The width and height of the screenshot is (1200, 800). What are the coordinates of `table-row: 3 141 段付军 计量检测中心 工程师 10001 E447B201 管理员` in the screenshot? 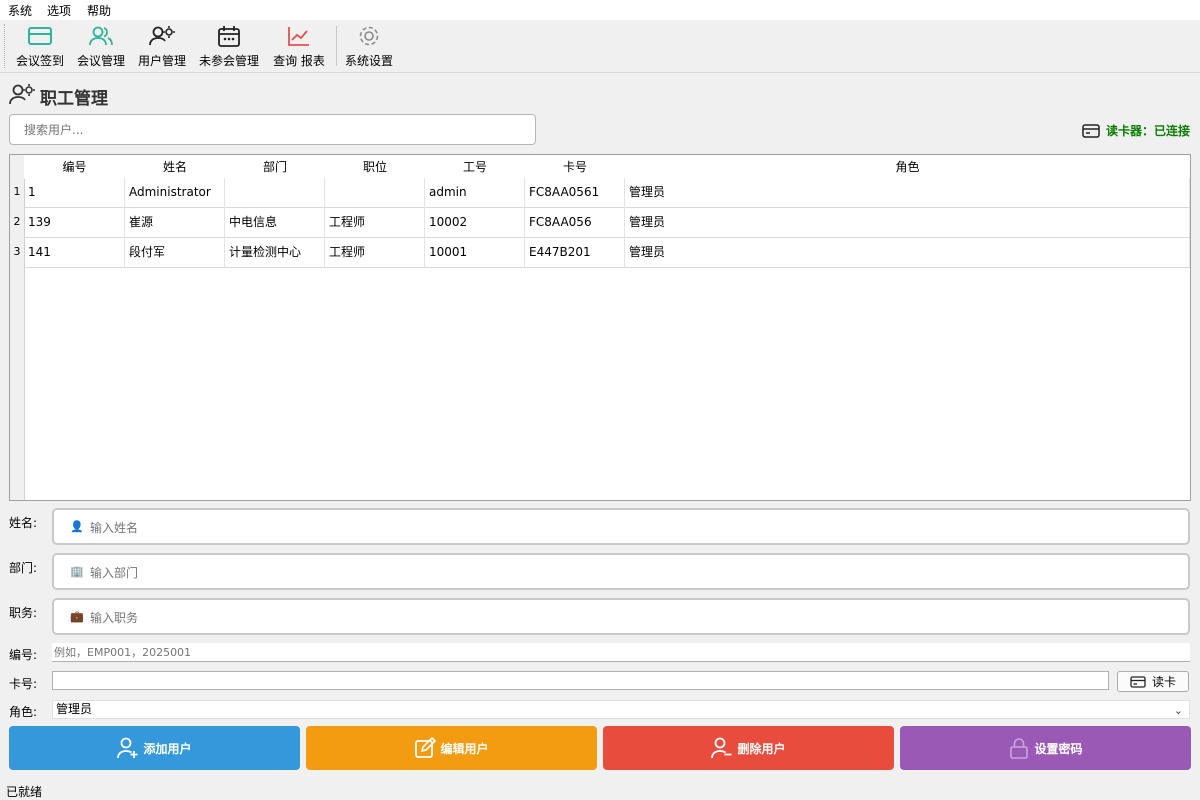 It's located at (600, 253).